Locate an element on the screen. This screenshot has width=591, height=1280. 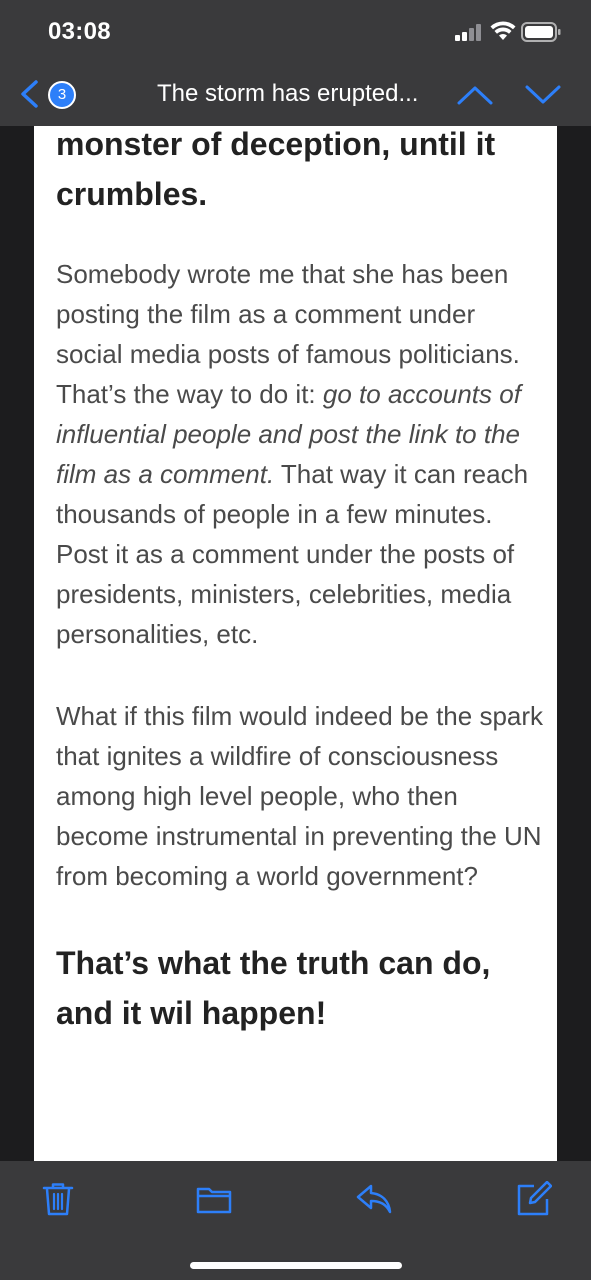
chevron-down-icon is located at coordinates (543, 95).